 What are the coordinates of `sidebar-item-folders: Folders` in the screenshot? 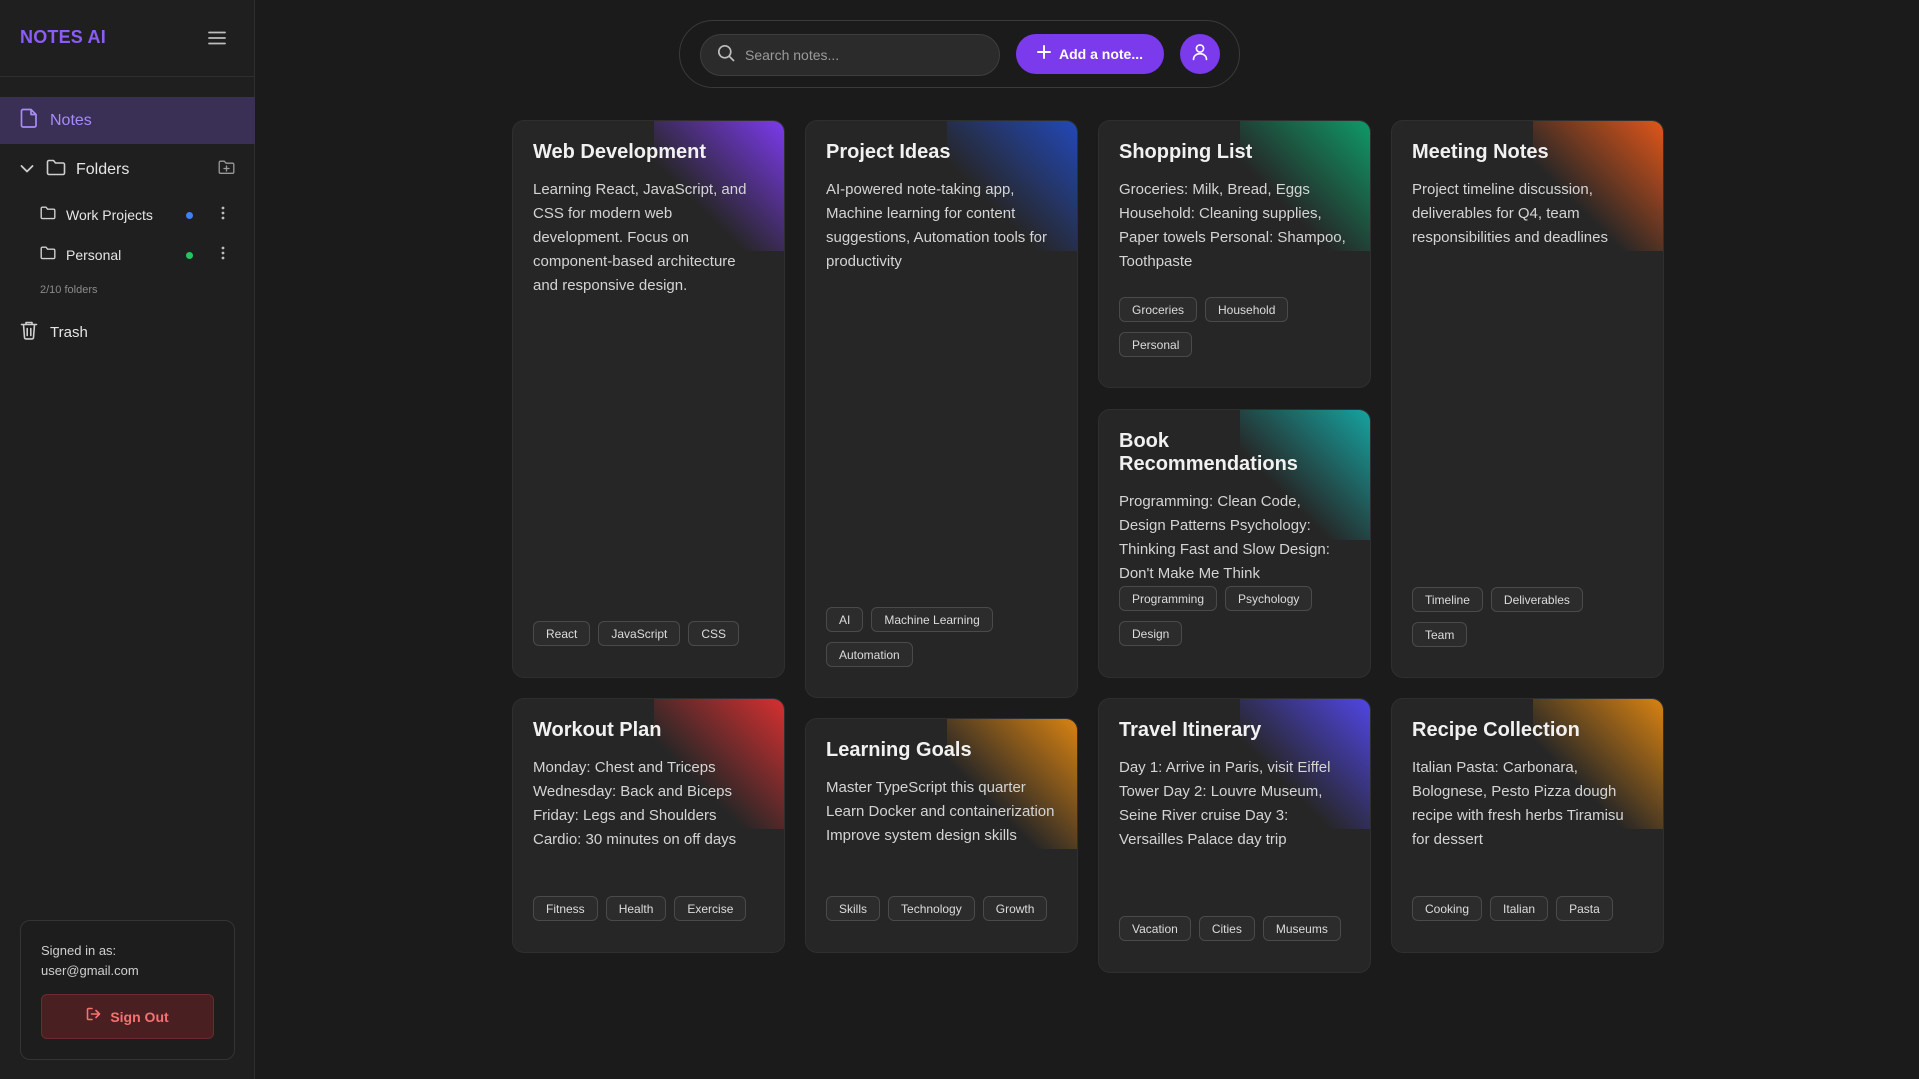 It's located at (127, 170).